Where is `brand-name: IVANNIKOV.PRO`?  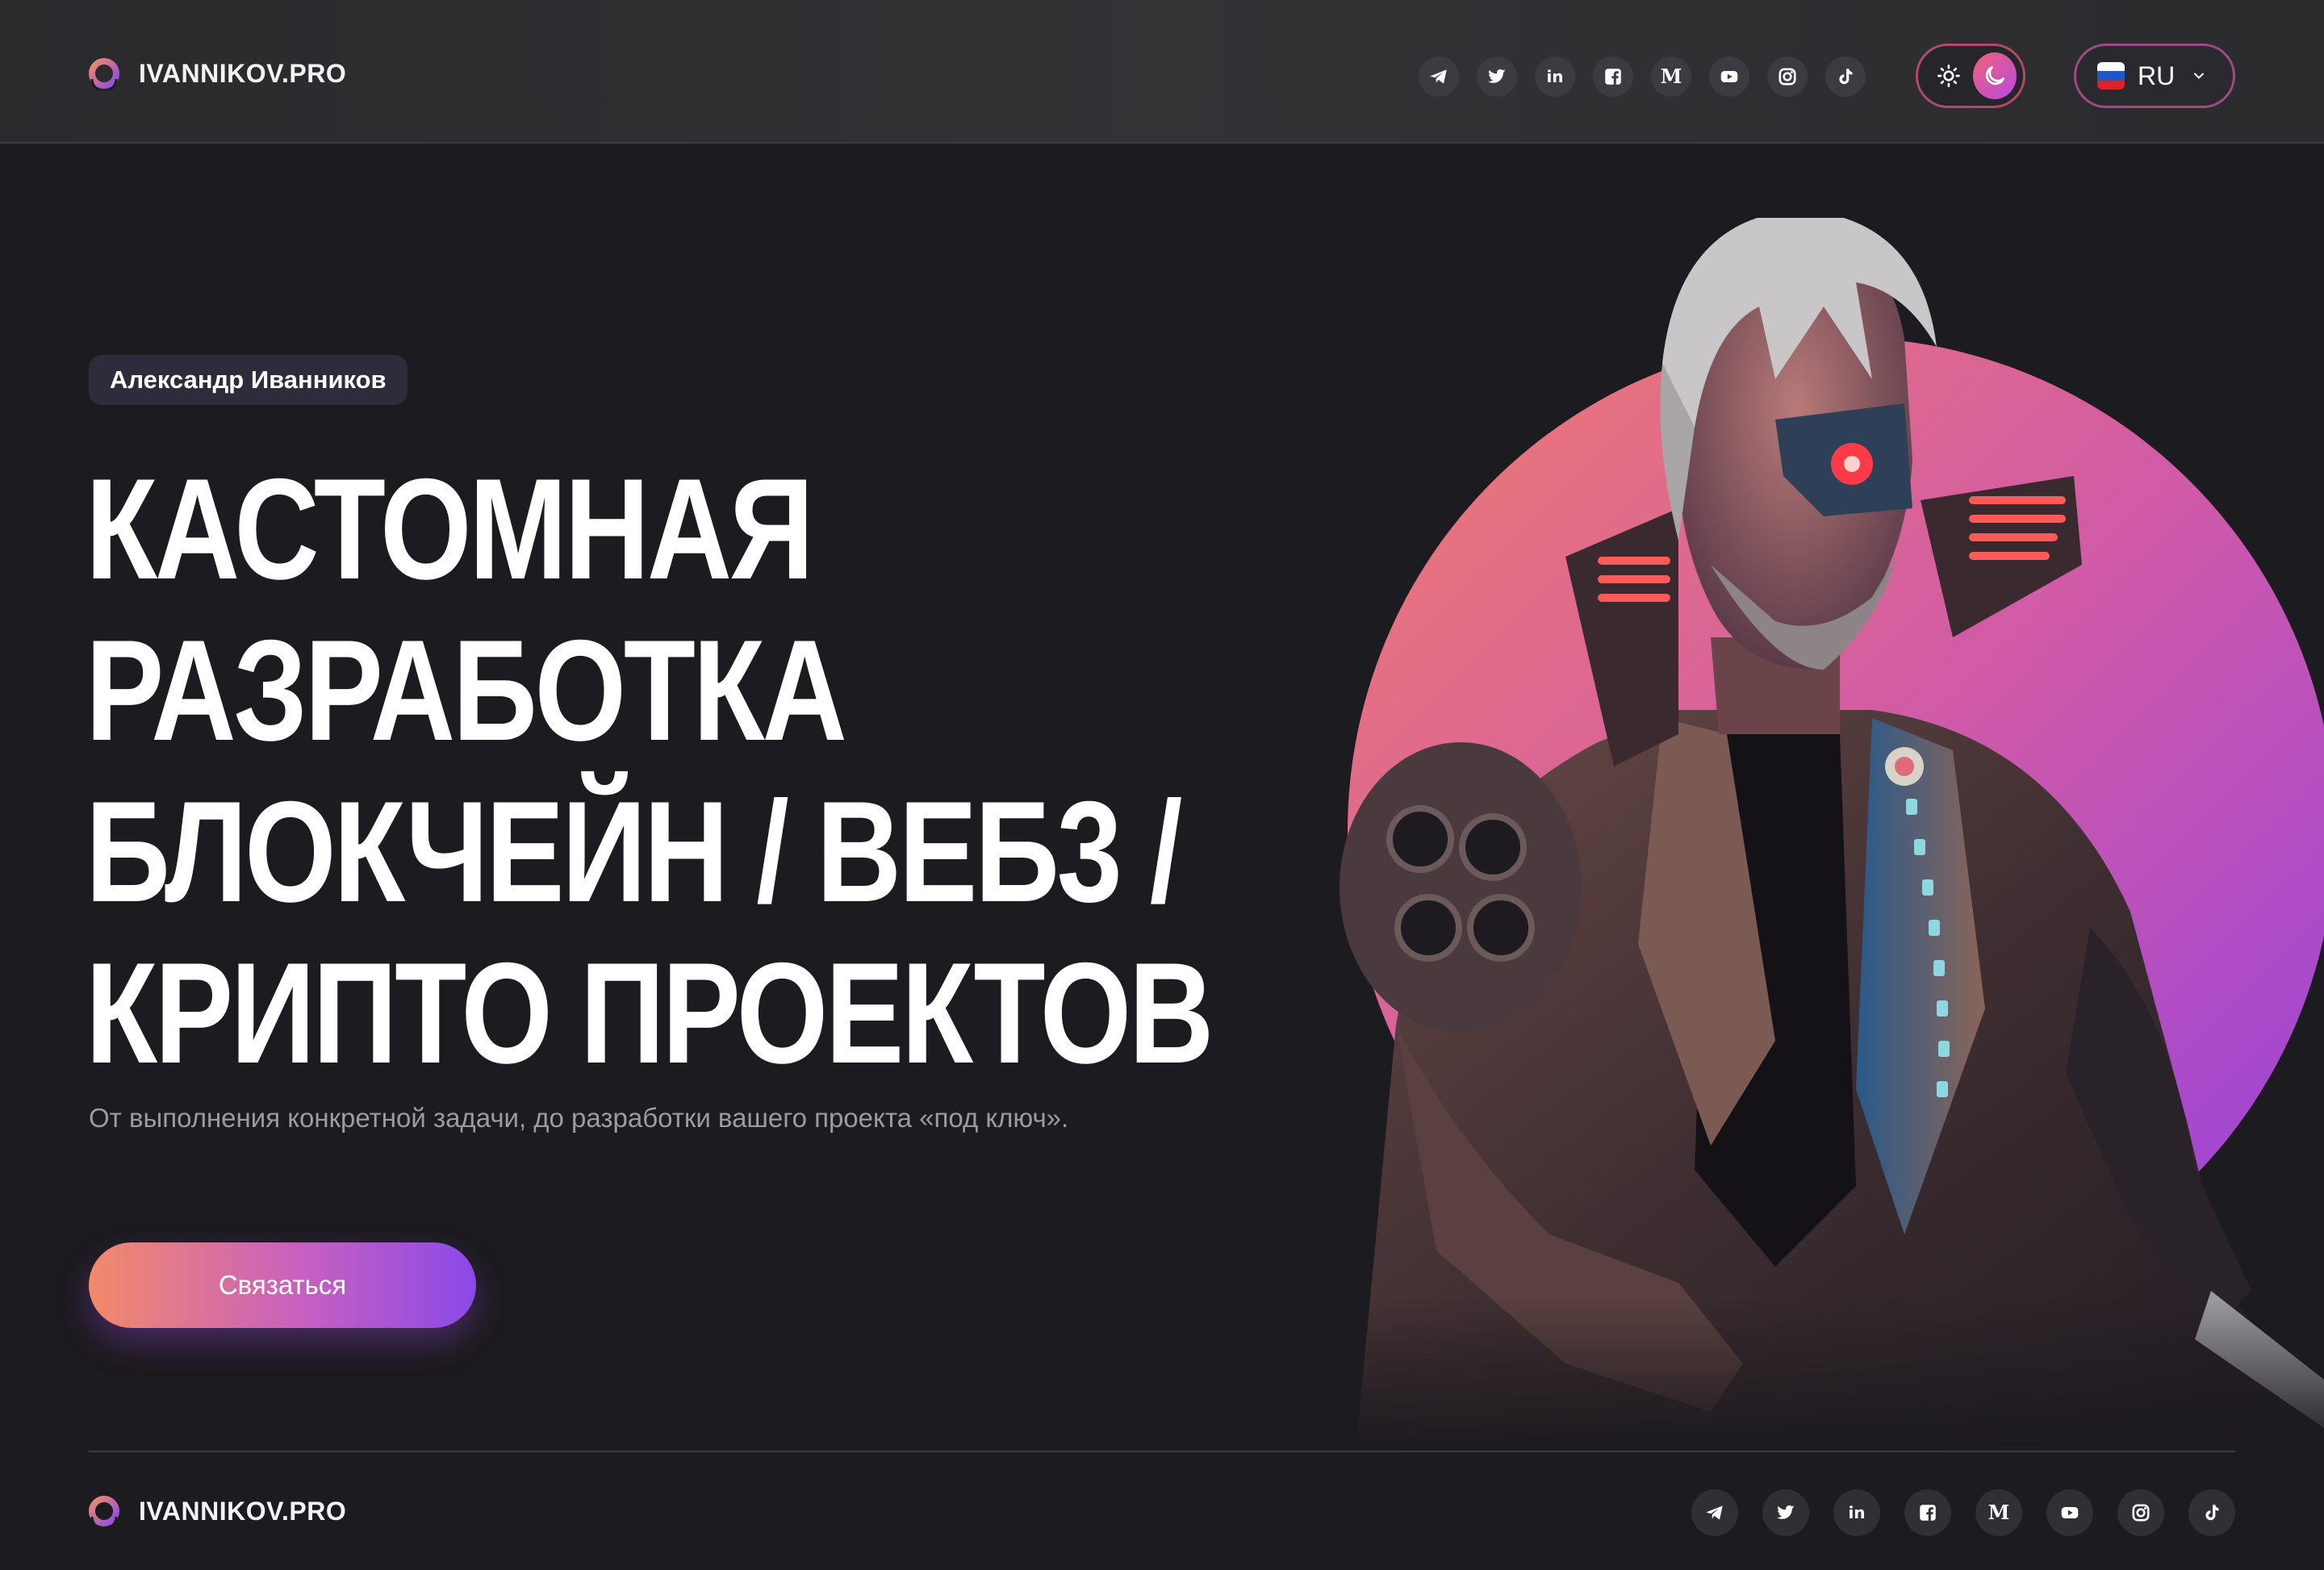 brand-name: IVANNIKOV.PRO is located at coordinates (243, 73).